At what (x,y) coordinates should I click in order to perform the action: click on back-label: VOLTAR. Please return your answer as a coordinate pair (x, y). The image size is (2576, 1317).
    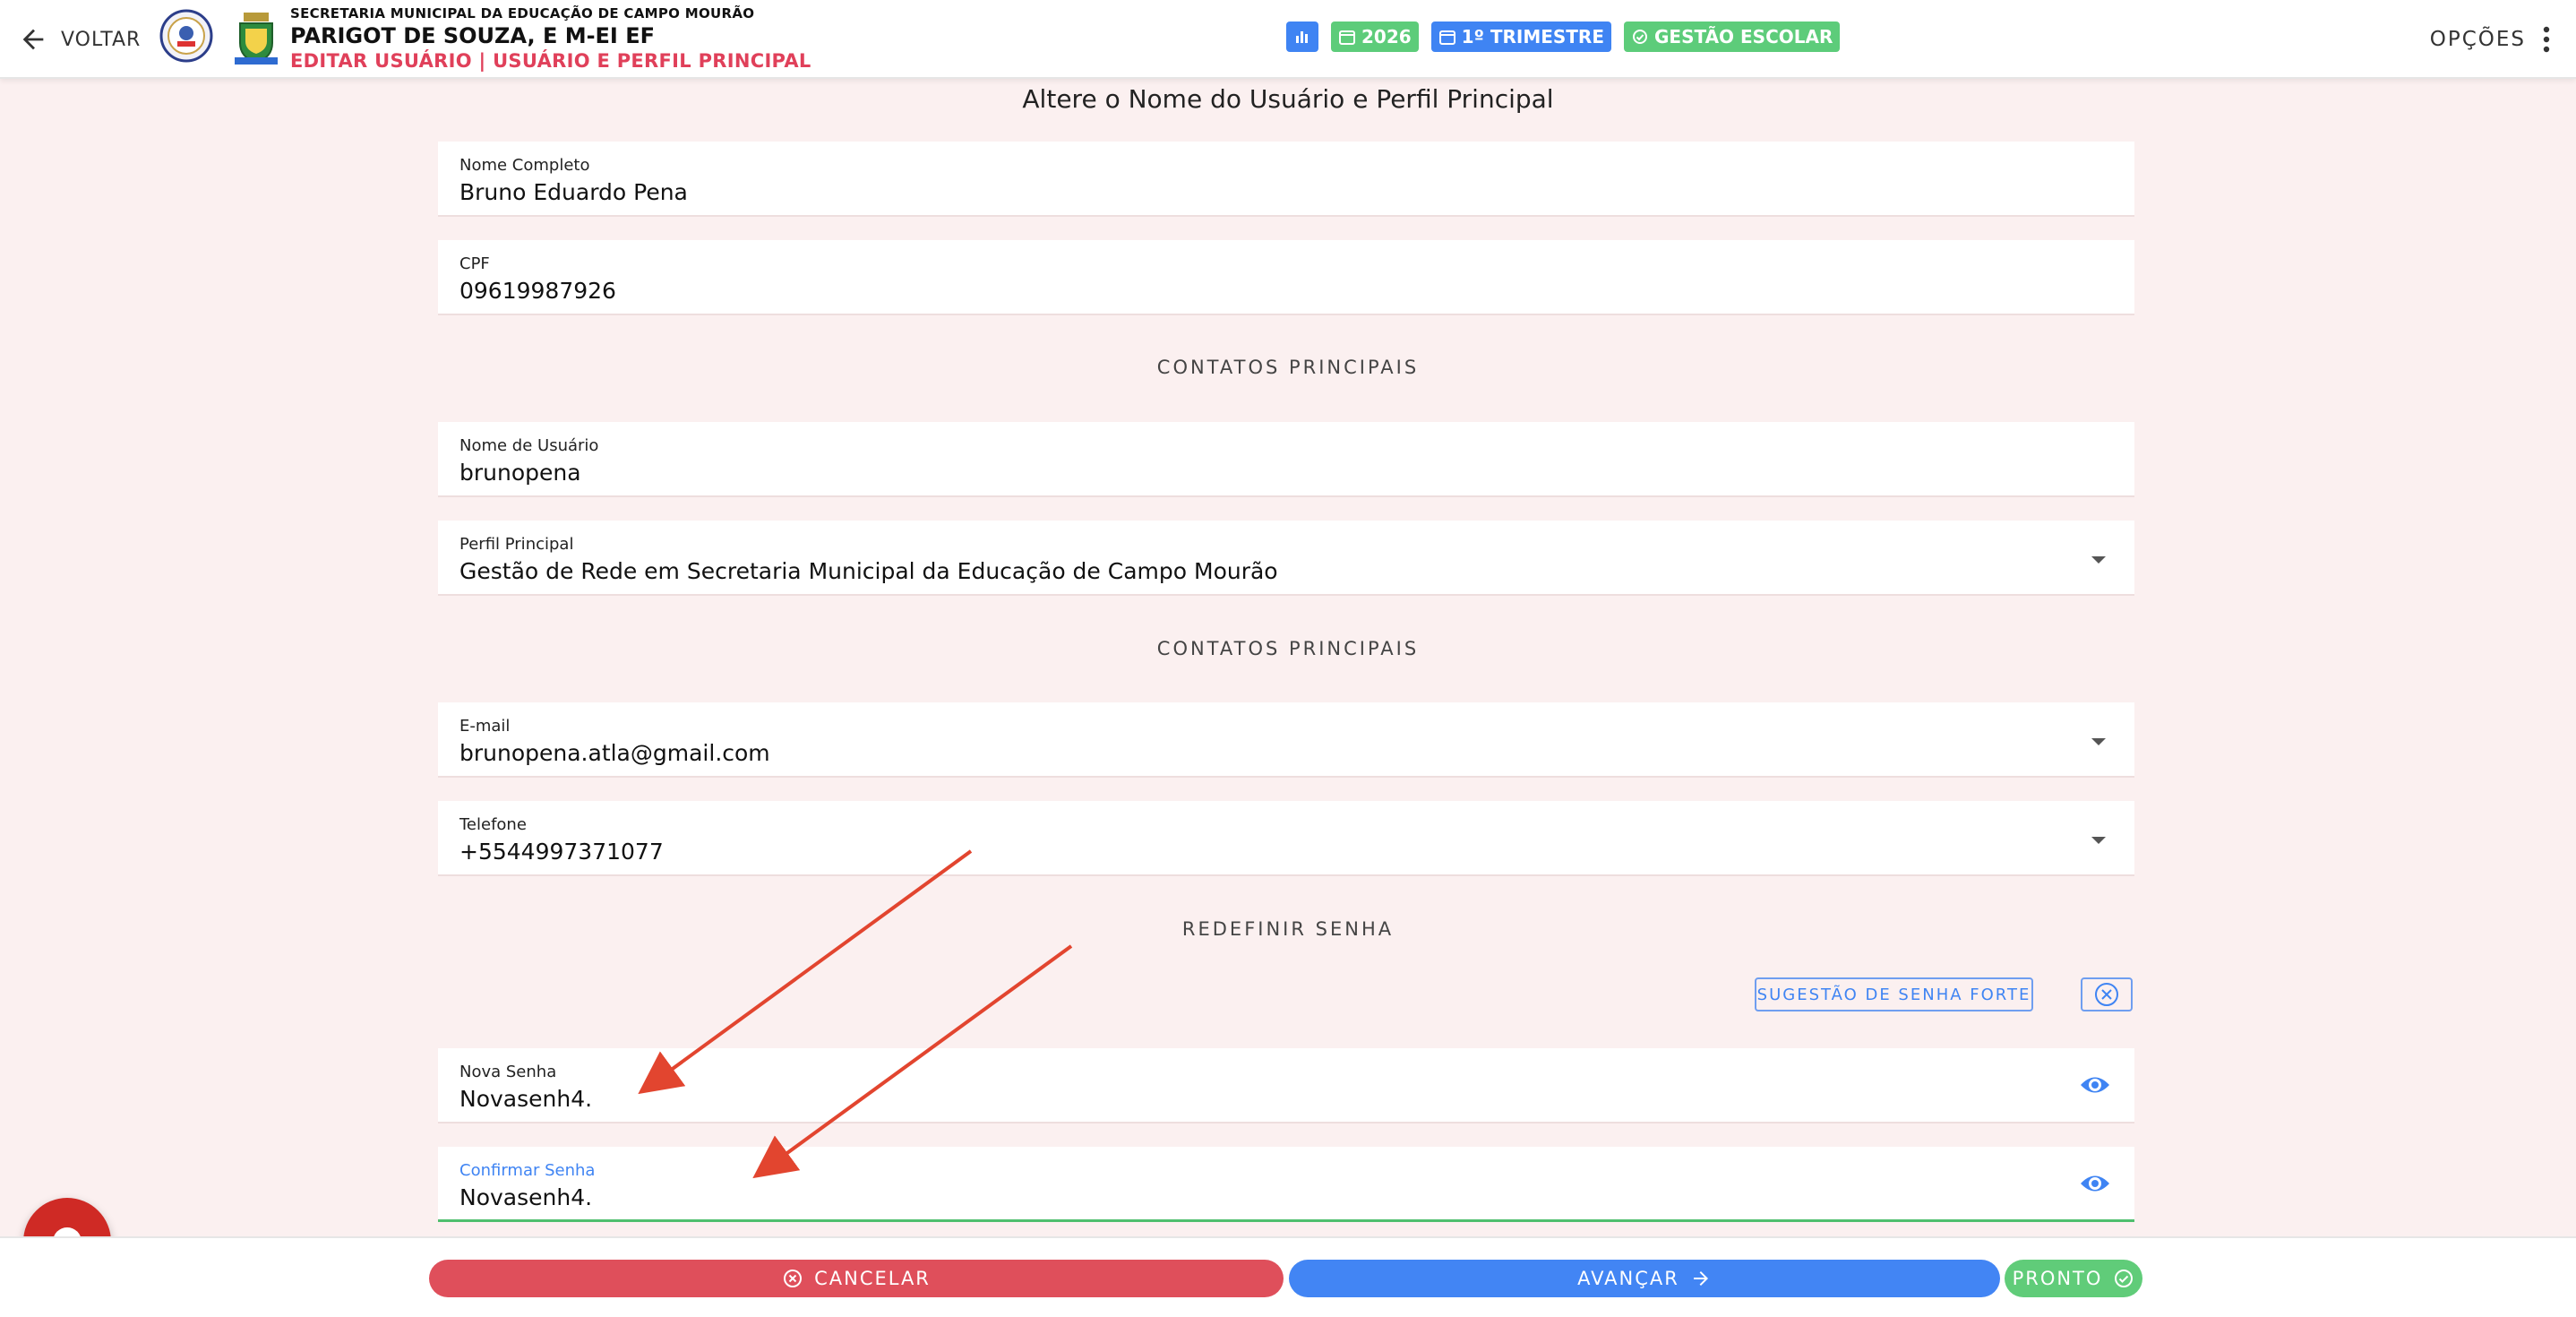
    Looking at the image, I should click on (101, 39).